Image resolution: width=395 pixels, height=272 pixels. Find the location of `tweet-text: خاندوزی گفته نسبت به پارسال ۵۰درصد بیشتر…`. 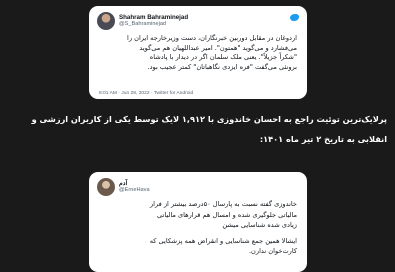

tweet-text: خاندوزی گفته نسبت به پارسال ۵۰درصد بیشتر… is located at coordinates (198, 228).